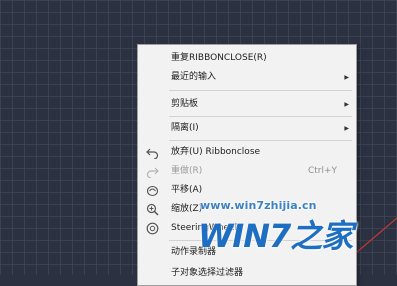 The width and height of the screenshot is (397, 286). Describe the element at coordinates (216, 152) in the screenshot. I see `menu-item-label: 放弃(U) Ribbonclose` at that location.